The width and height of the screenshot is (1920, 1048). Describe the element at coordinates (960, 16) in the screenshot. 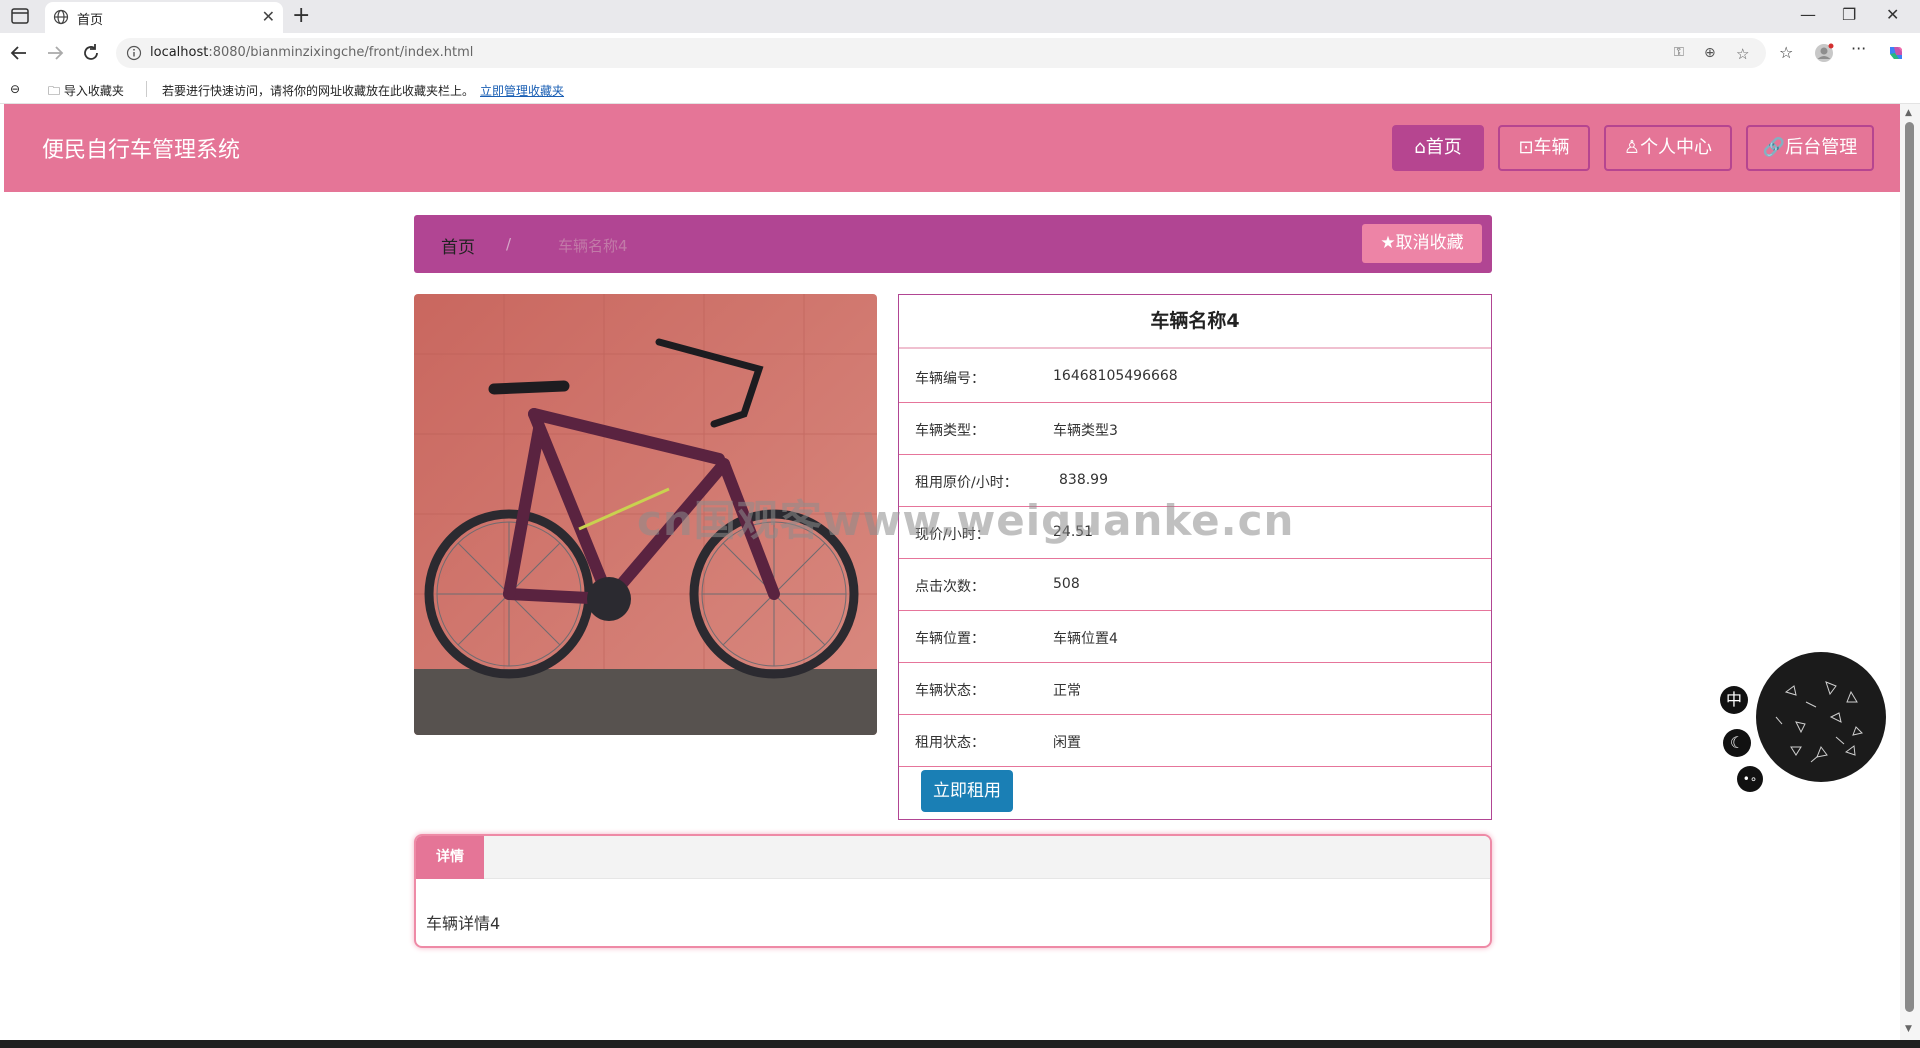

I see `browser-tab-bar: 首页 ✕ + — ❐ ✕` at that location.